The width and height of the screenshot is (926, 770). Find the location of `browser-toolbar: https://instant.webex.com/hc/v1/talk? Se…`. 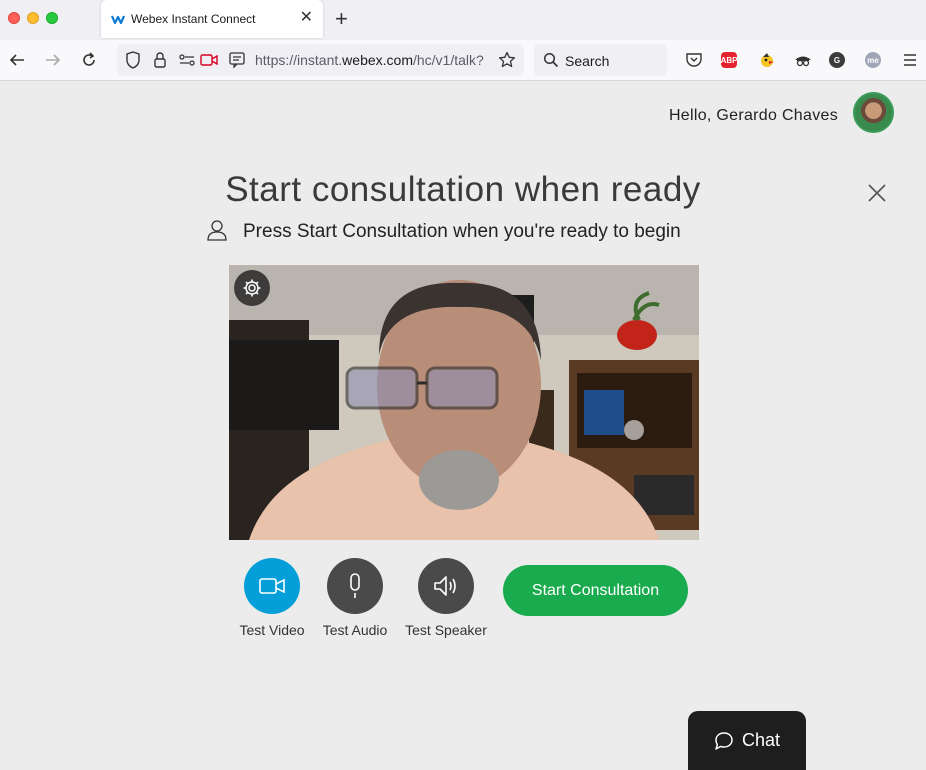

browser-toolbar: https://instant.webex.com/hc/v1/talk? Se… is located at coordinates (463, 60).